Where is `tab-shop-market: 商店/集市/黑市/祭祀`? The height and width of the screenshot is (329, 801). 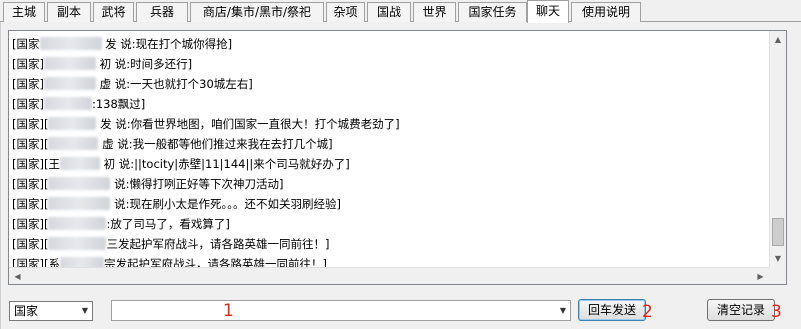
tab-shop-market: 商店/集市/黑市/祭祀 is located at coordinates (257, 12).